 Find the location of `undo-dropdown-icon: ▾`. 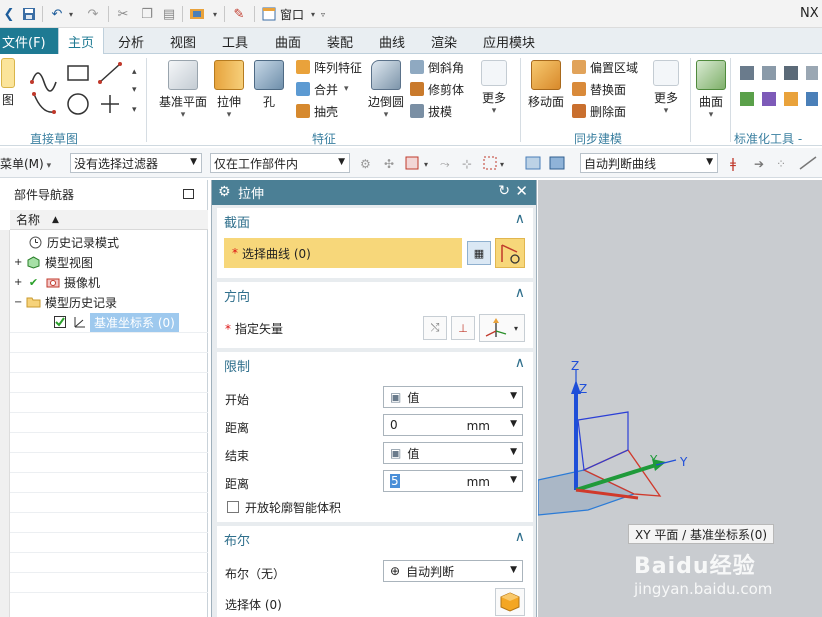

undo-dropdown-icon: ▾ is located at coordinates (71, 14).